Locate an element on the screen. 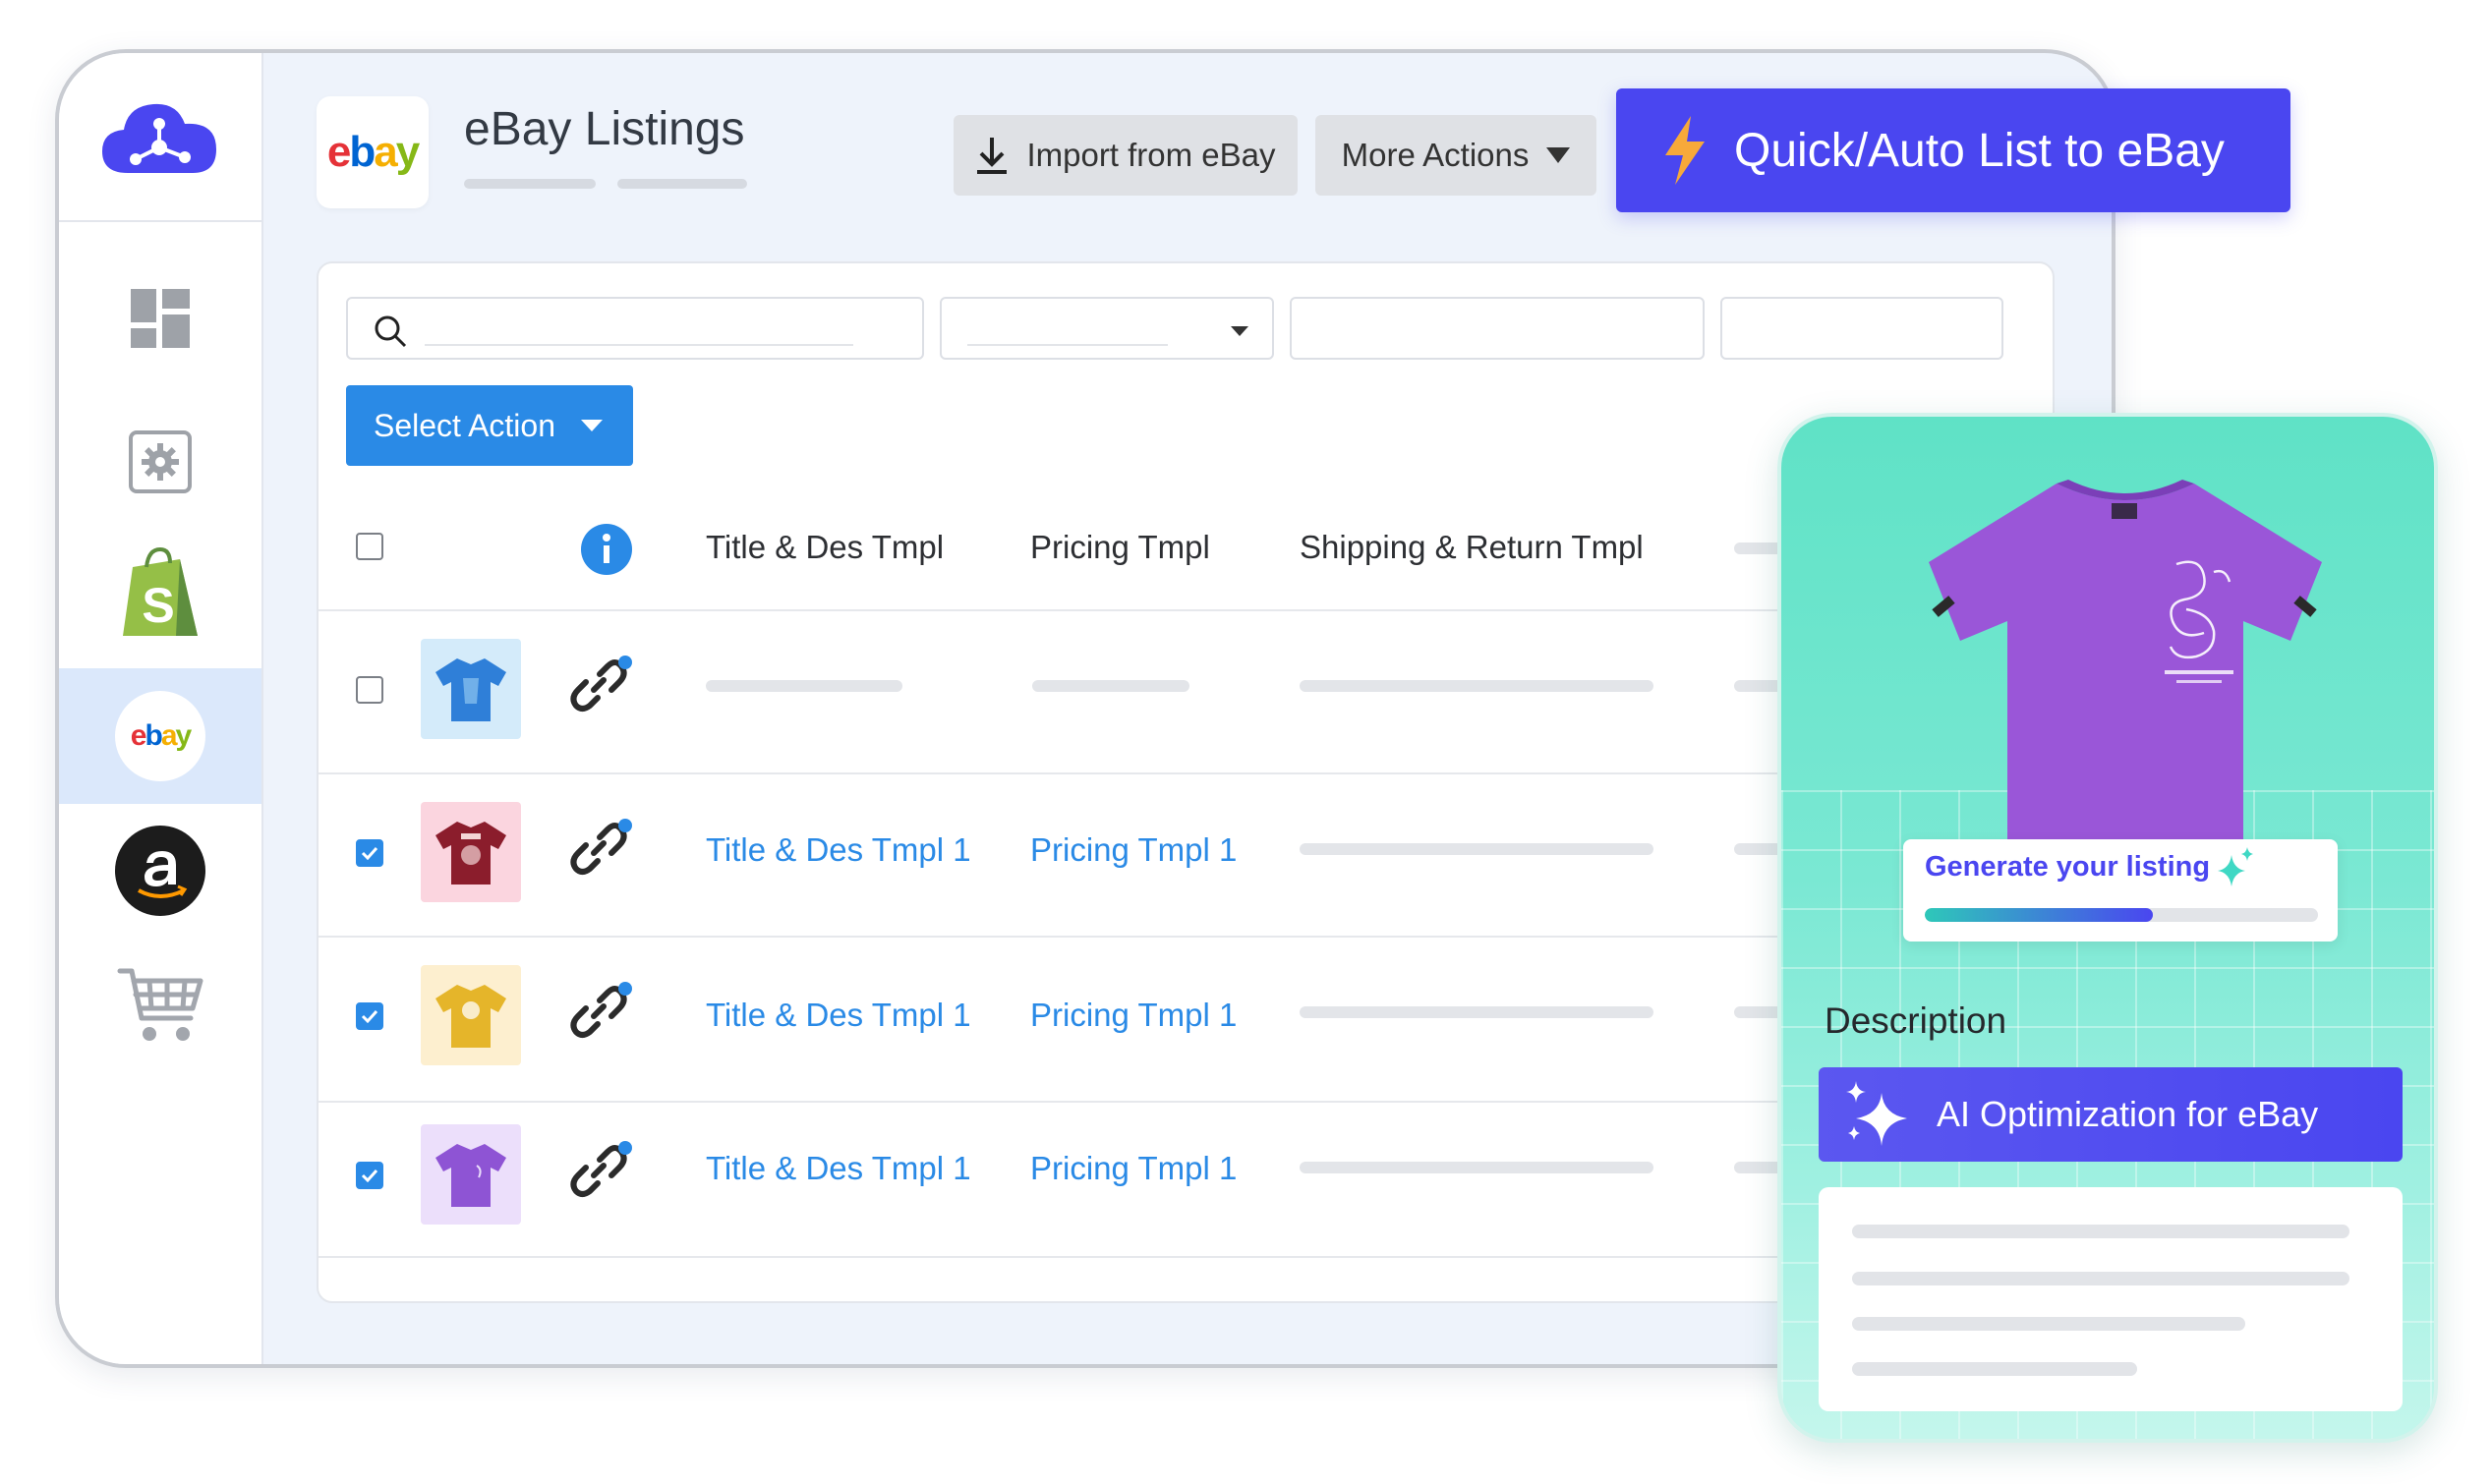 The height and width of the screenshot is (1484, 2492). generate-listing-label: Generate your listing is located at coordinates (2068, 867).